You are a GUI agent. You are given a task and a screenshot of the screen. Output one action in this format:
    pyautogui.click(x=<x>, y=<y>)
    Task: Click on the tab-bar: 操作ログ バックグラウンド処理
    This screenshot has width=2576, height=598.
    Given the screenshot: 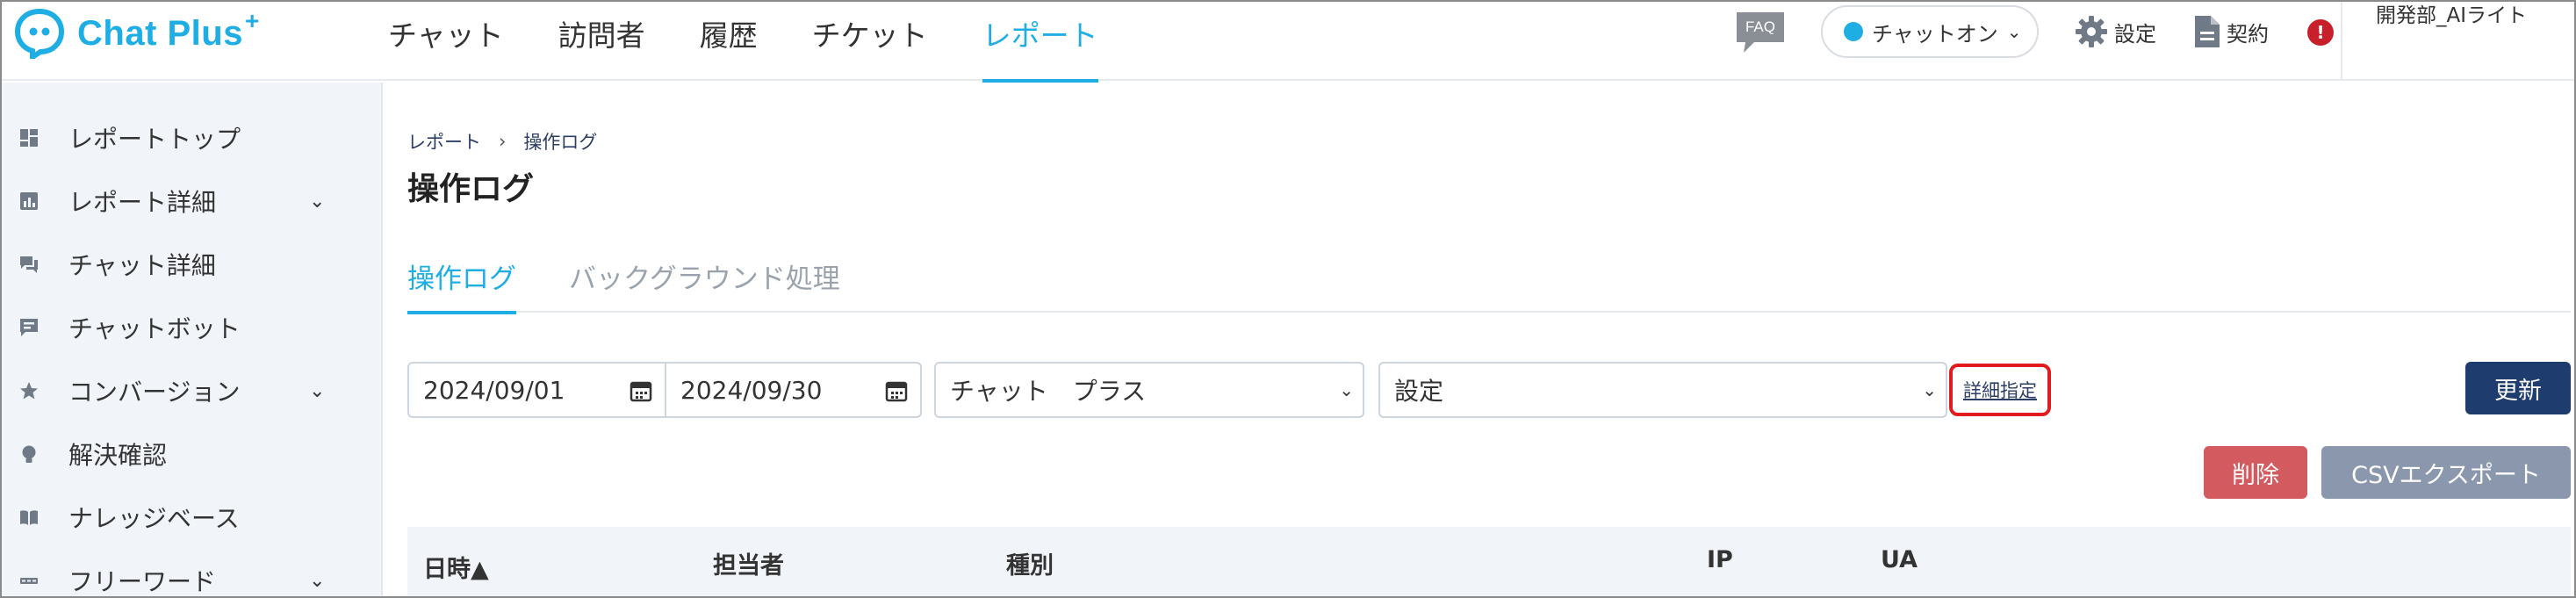 What is the action you would take?
    pyautogui.click(x=1489, y=283)
    